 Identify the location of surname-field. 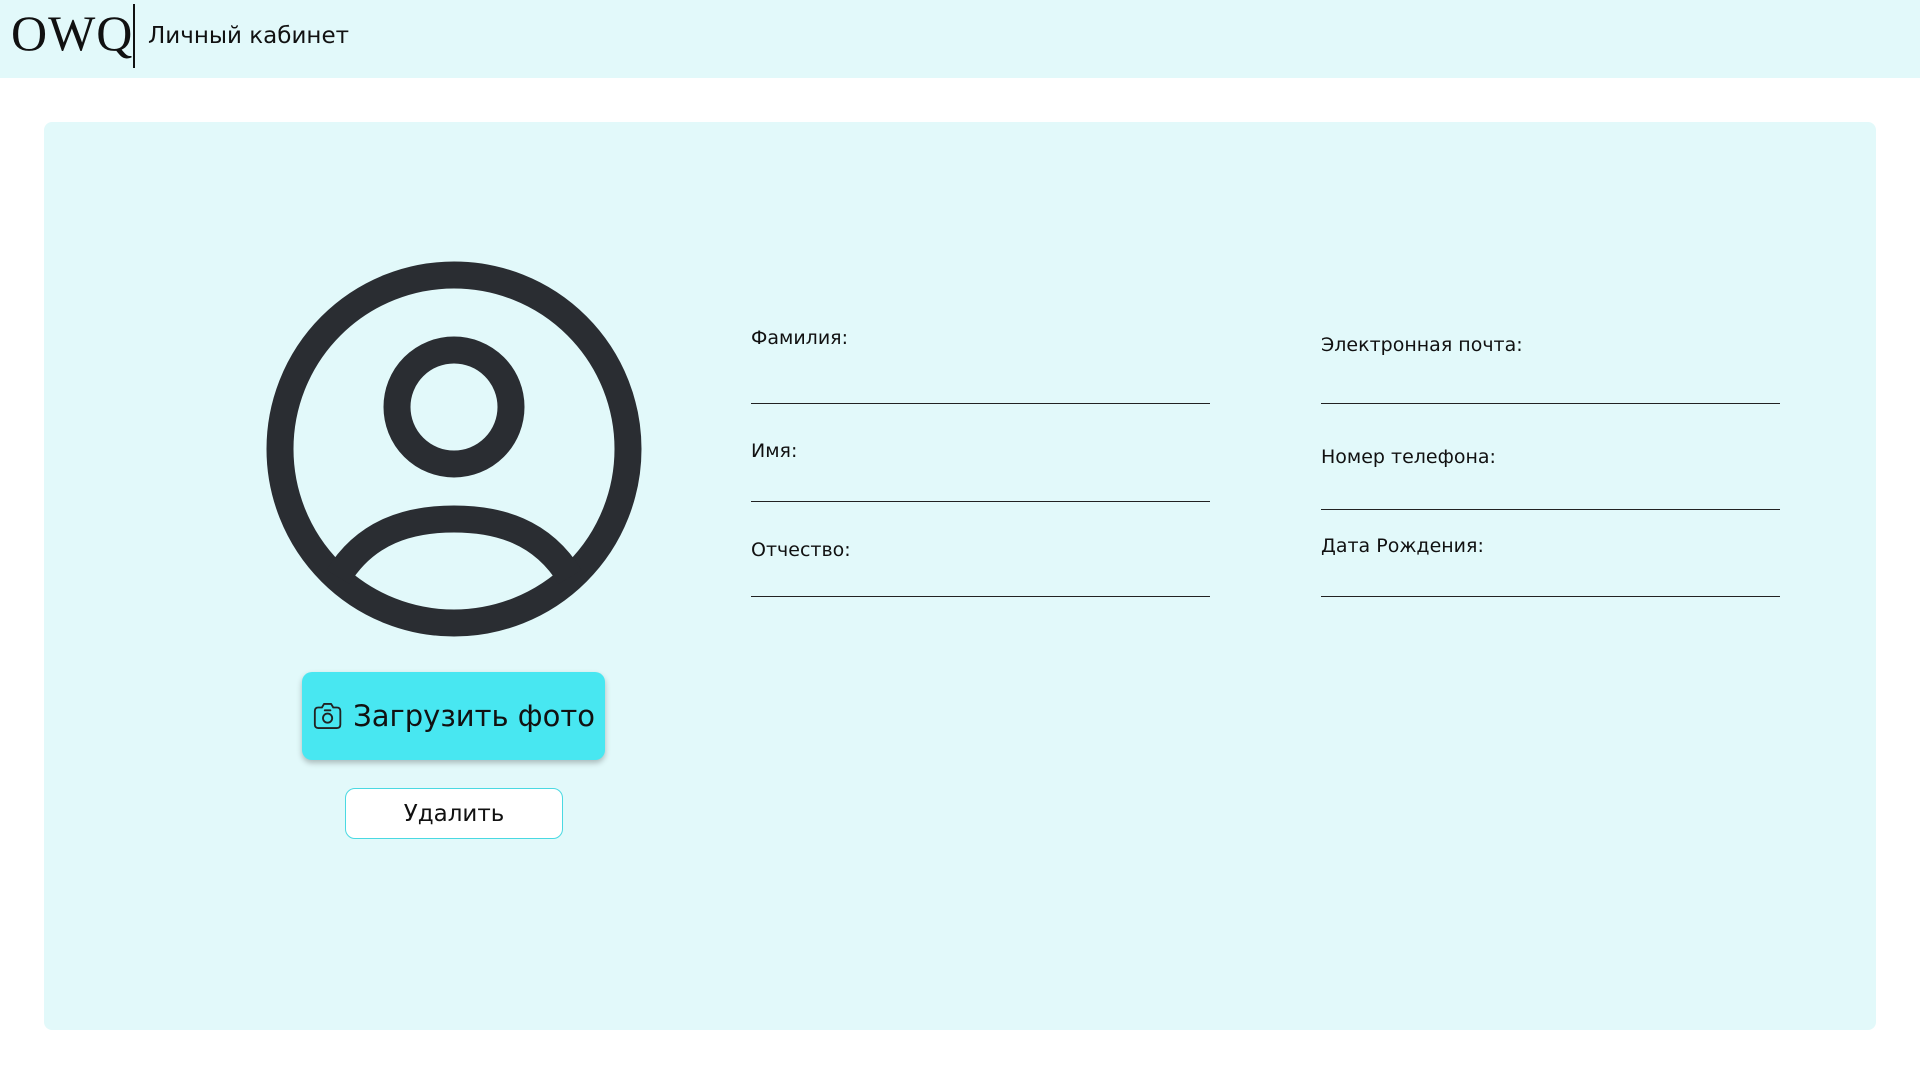
(980, 387).